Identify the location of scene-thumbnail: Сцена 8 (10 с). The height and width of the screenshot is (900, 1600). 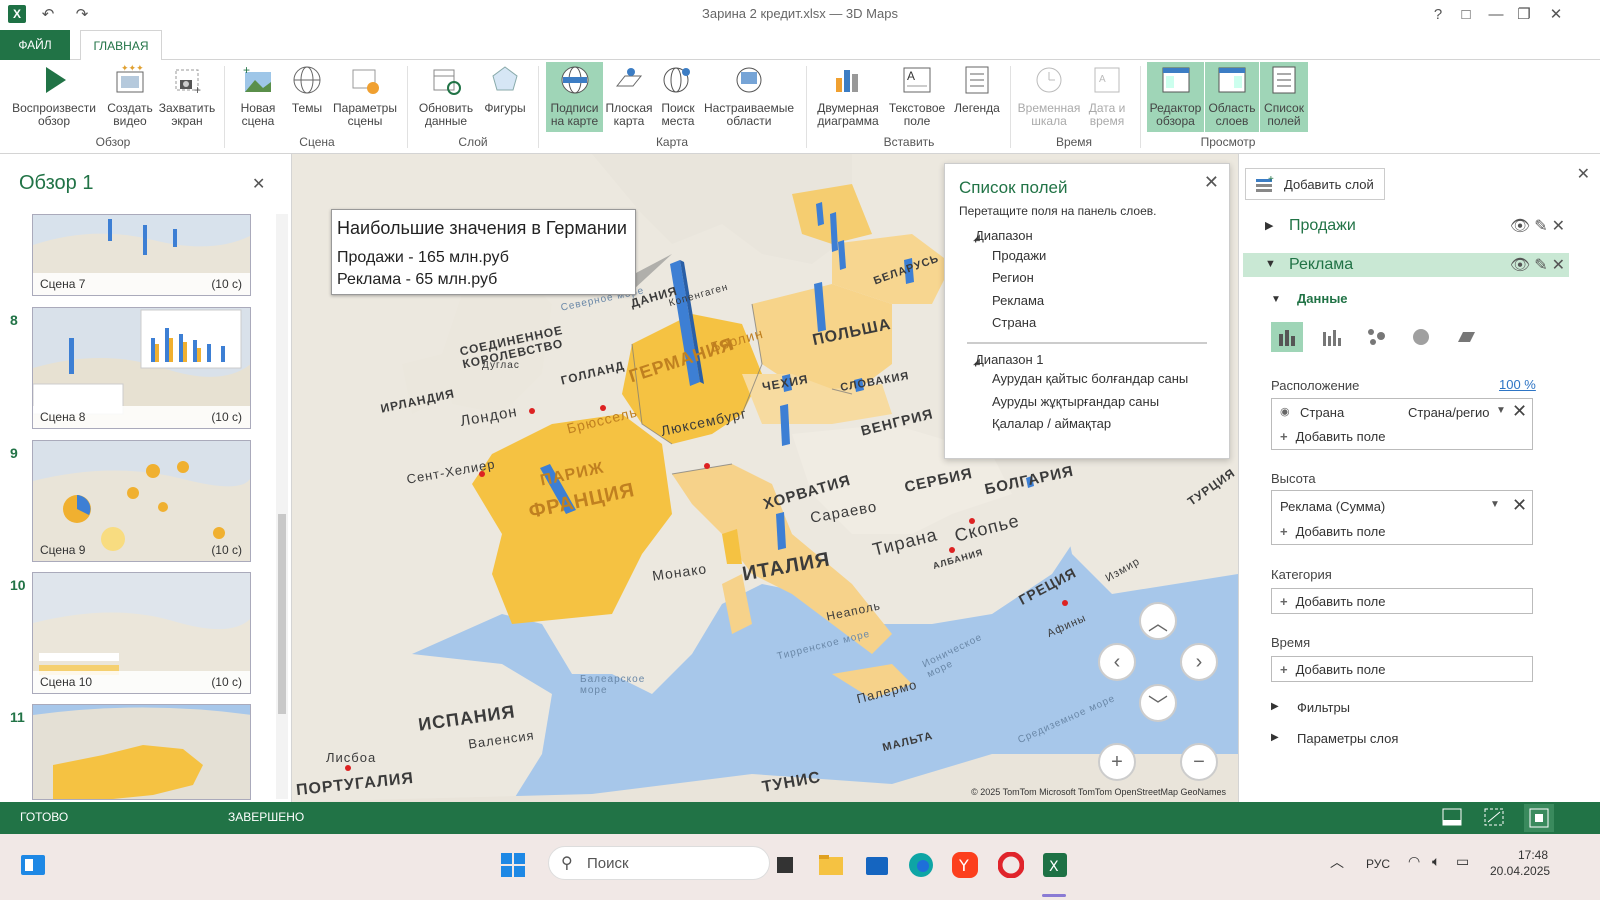
(141, 368).